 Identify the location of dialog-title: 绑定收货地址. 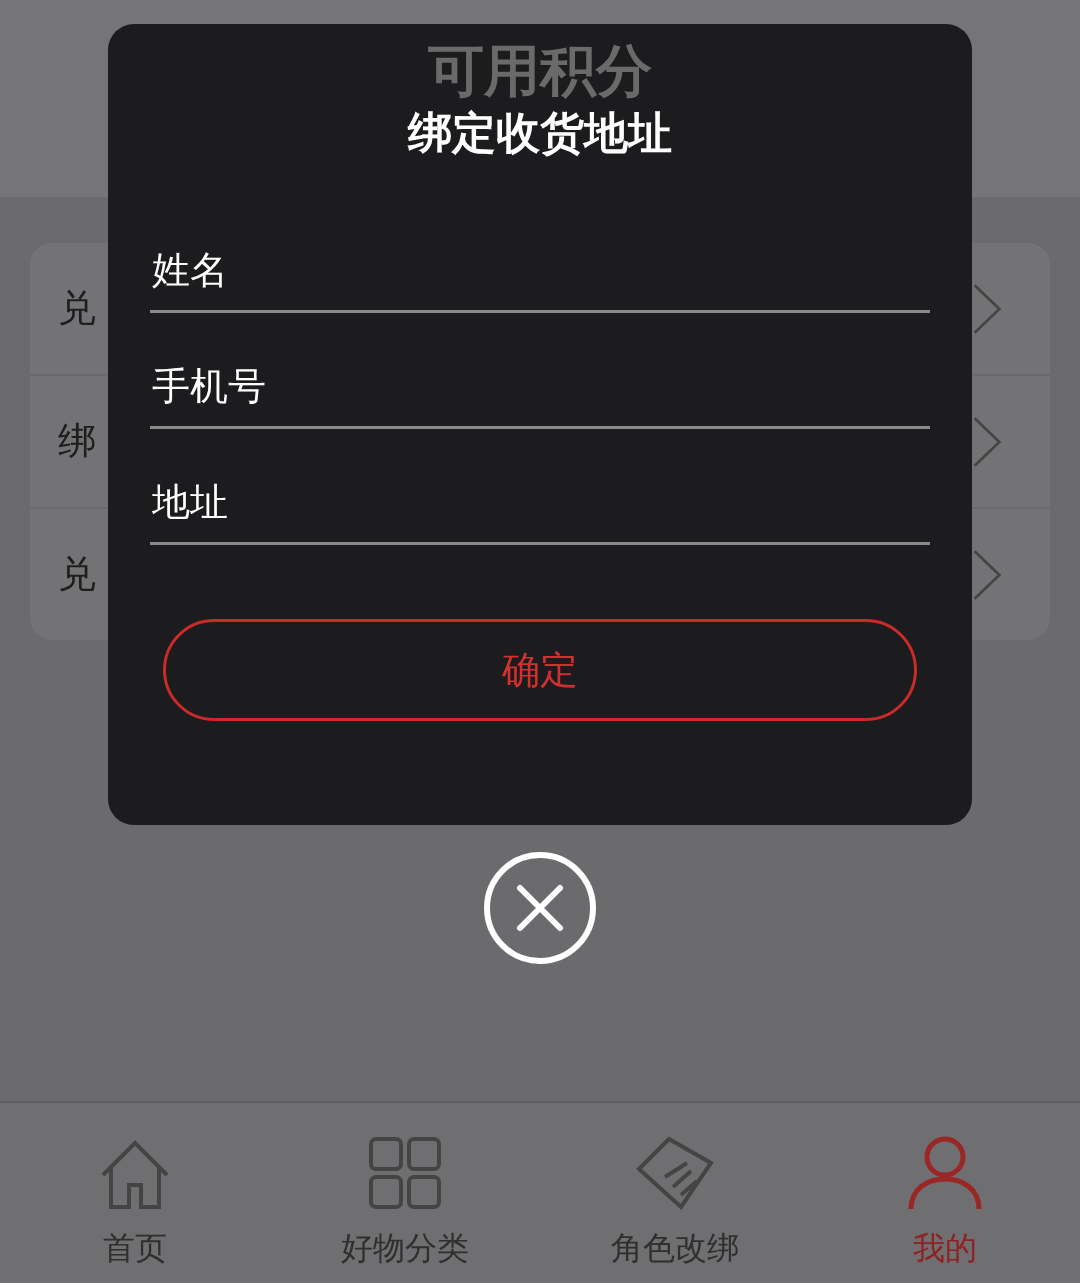
(540, 133).